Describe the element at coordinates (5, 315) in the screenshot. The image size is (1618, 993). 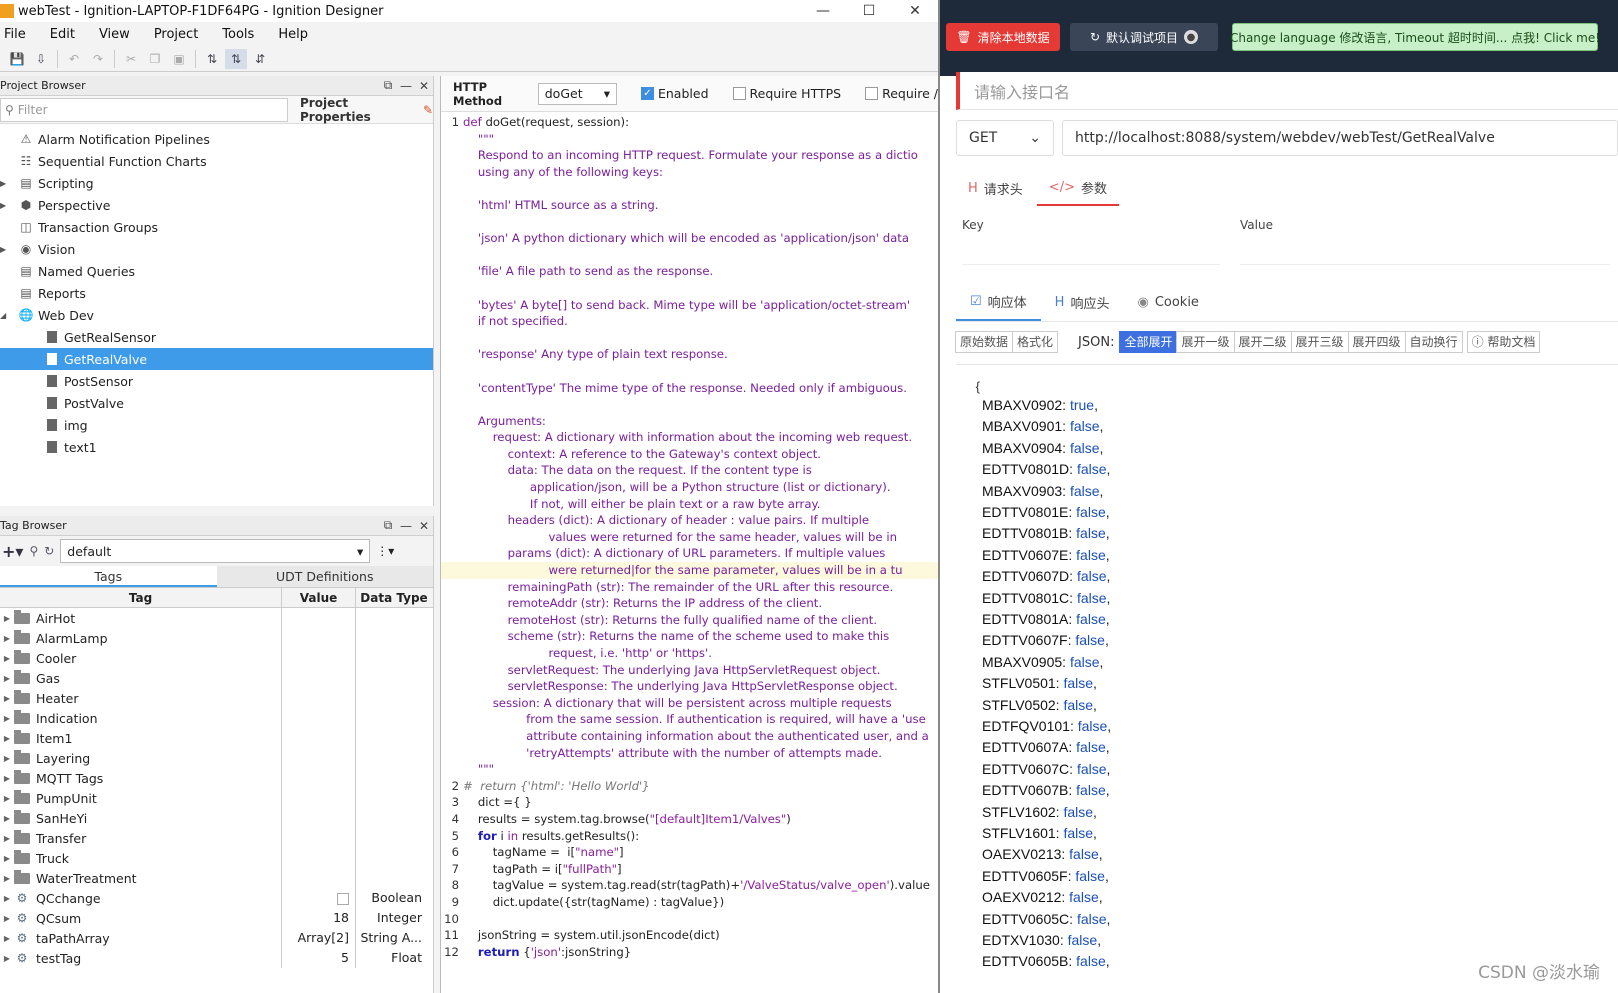
I see `collapse-arrow-icon: ◢` at that location.